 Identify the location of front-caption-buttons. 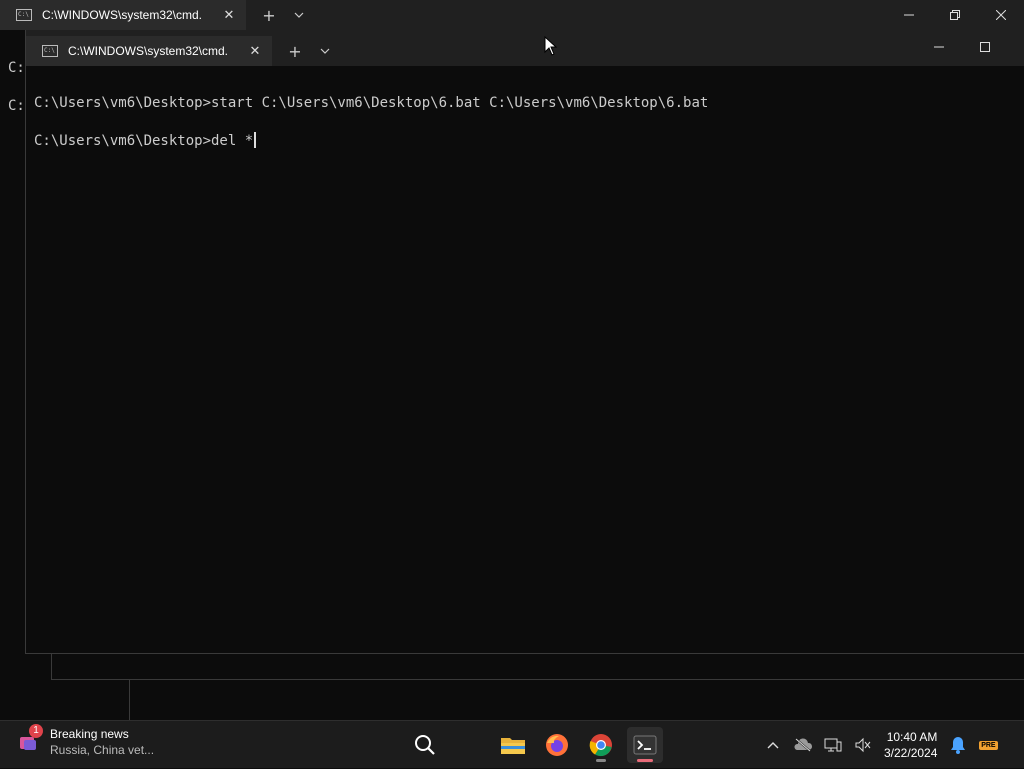
(962, 47).